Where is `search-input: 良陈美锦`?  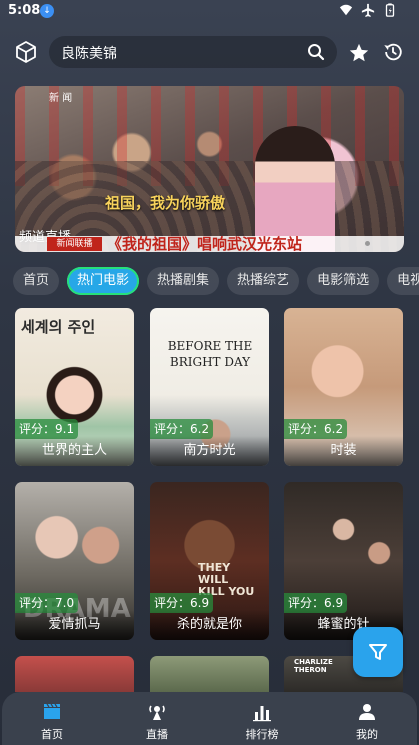
search-input: 良陈美锦 is located at coordinates (193, 52).